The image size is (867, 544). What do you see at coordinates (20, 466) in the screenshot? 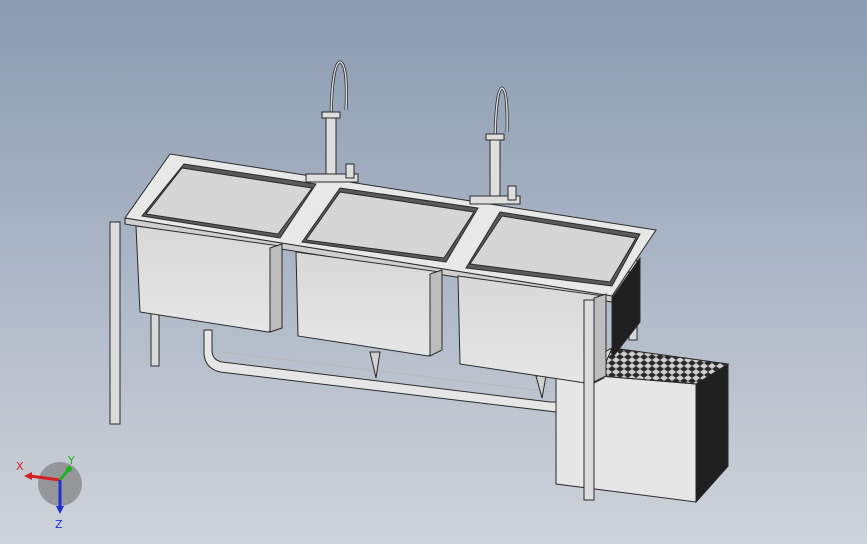
I see `x-axis-label: X` at bounding box center [20, 466].